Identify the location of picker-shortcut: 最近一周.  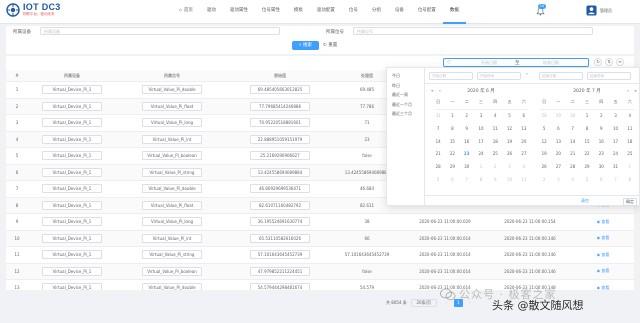
(400, 95).